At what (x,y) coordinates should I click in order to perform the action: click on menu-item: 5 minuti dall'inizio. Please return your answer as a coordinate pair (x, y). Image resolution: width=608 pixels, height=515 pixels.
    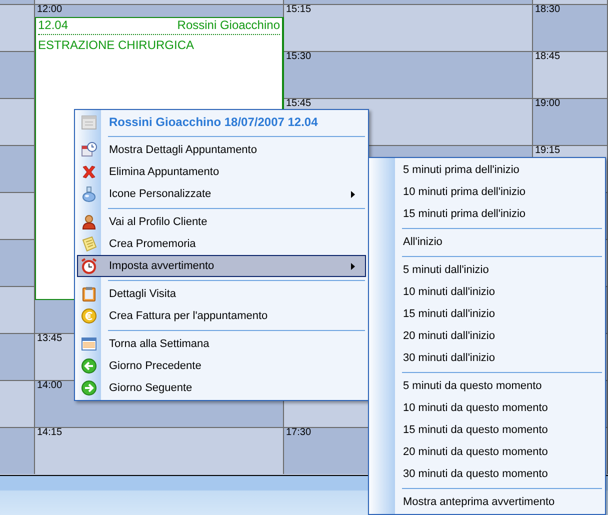
    Looking at the image, I should click on (487, 270).